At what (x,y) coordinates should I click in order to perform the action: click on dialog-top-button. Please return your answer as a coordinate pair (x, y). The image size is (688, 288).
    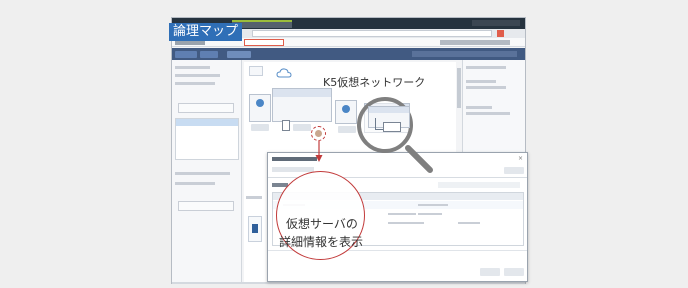
    Looking at the image, I should click on (514, 170).